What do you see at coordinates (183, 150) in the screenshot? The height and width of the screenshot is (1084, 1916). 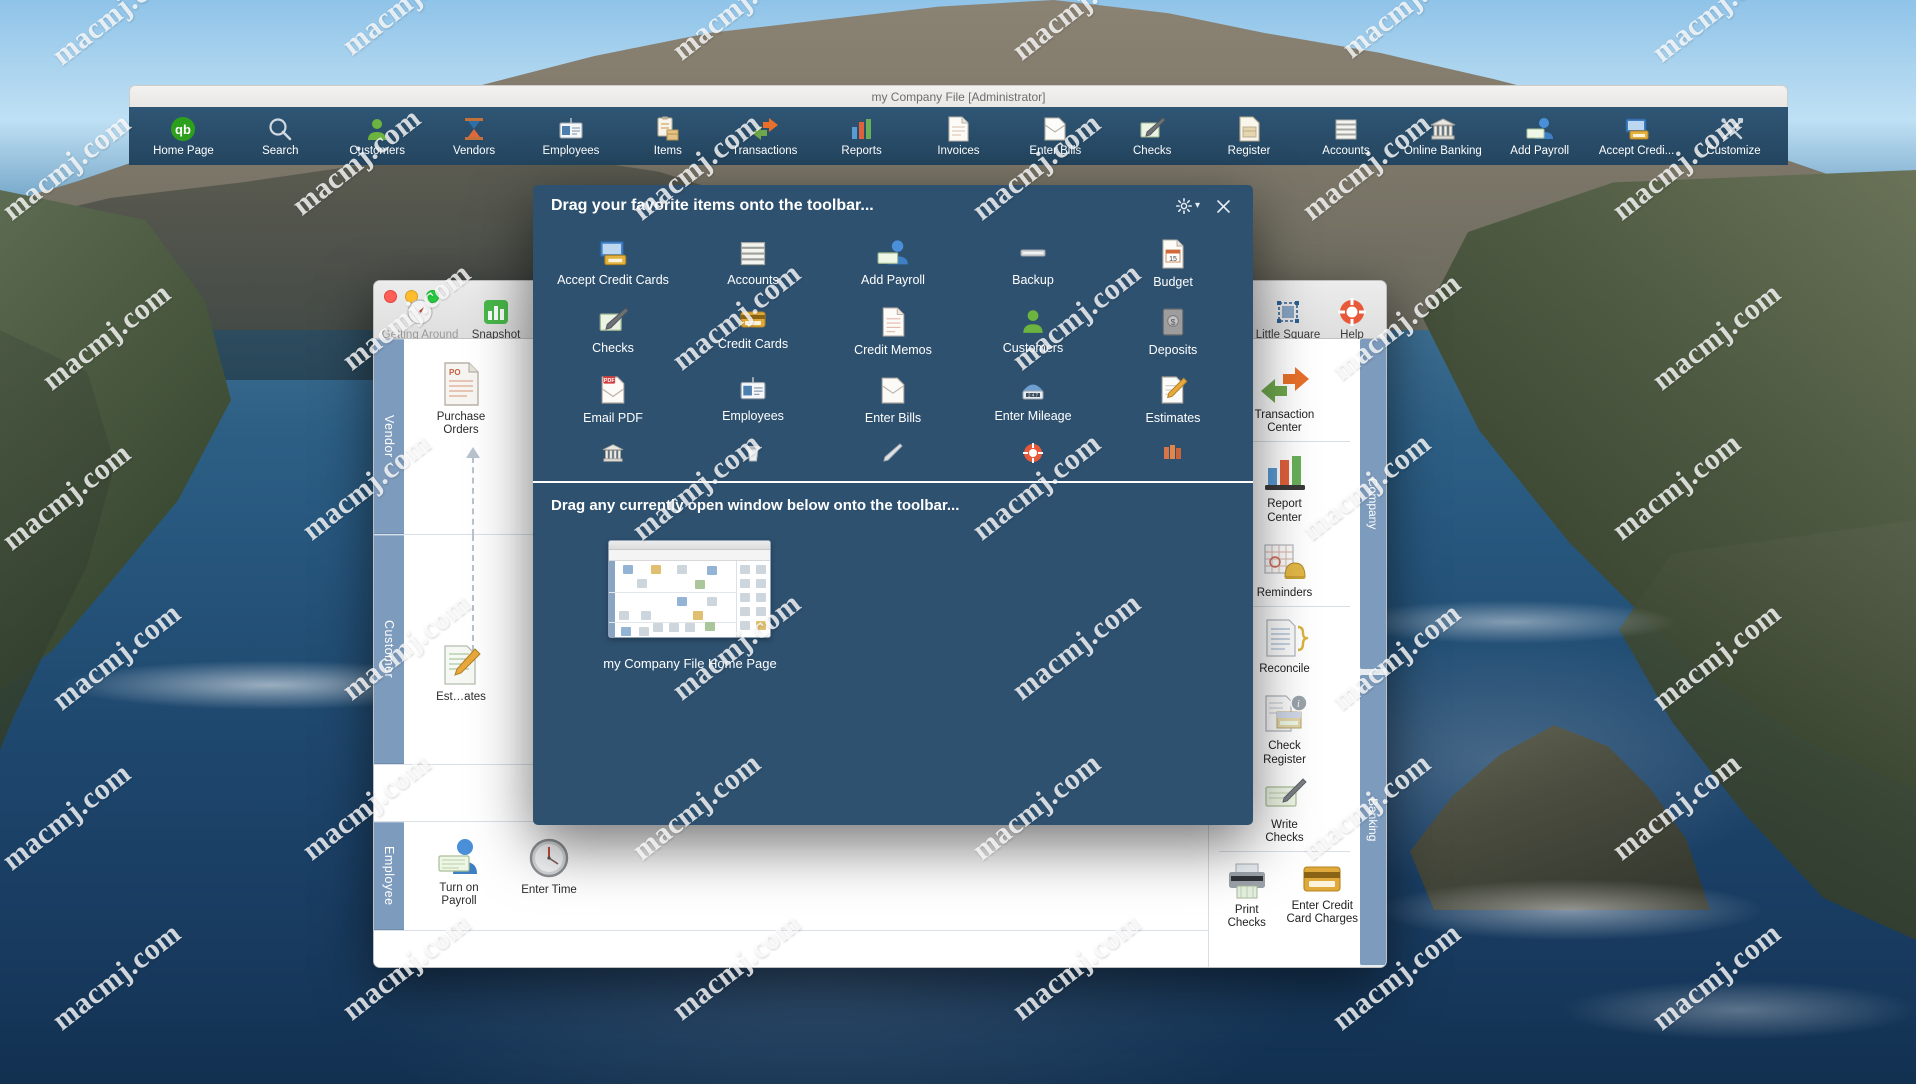 I see `toolbar-label: Home Page` at bounding box center [183, 150].